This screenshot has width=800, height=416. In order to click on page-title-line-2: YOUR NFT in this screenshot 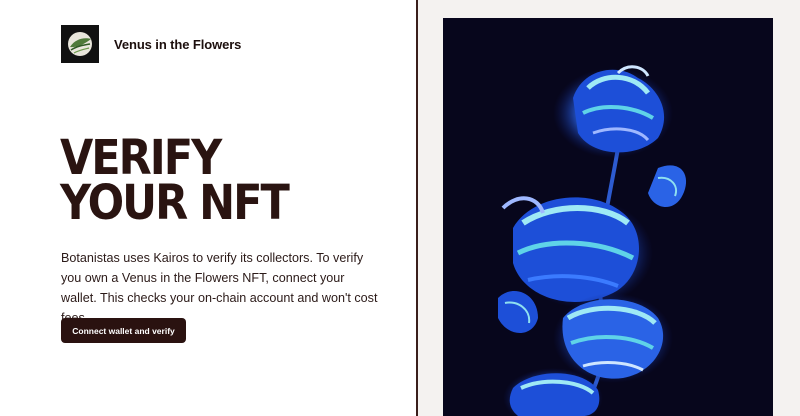, I will do `click(175, 203)`.